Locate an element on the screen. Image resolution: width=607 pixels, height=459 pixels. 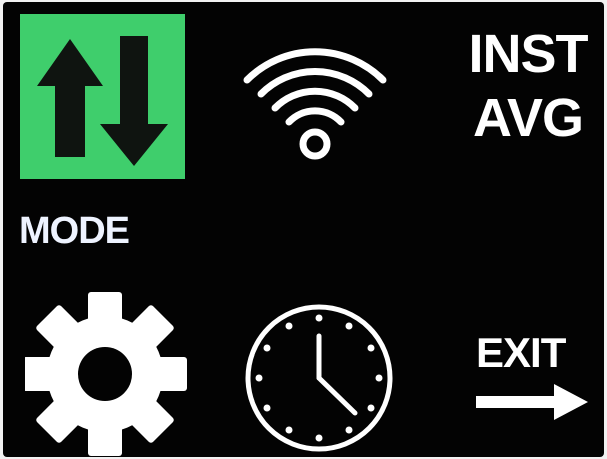
inst-avg-button: INST AVG is located at coordinates (528, 92).